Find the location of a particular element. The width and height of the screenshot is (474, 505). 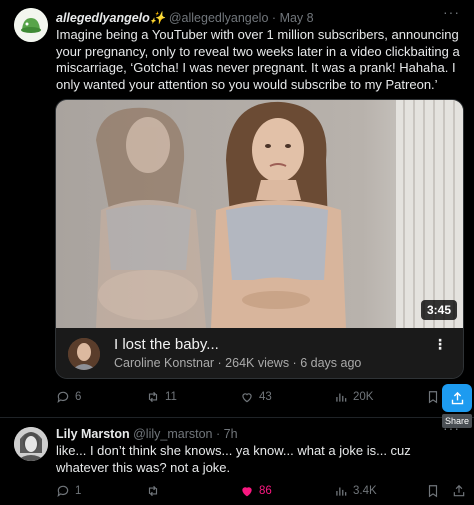

like-button: 86 is located at coordinates (256, 491).